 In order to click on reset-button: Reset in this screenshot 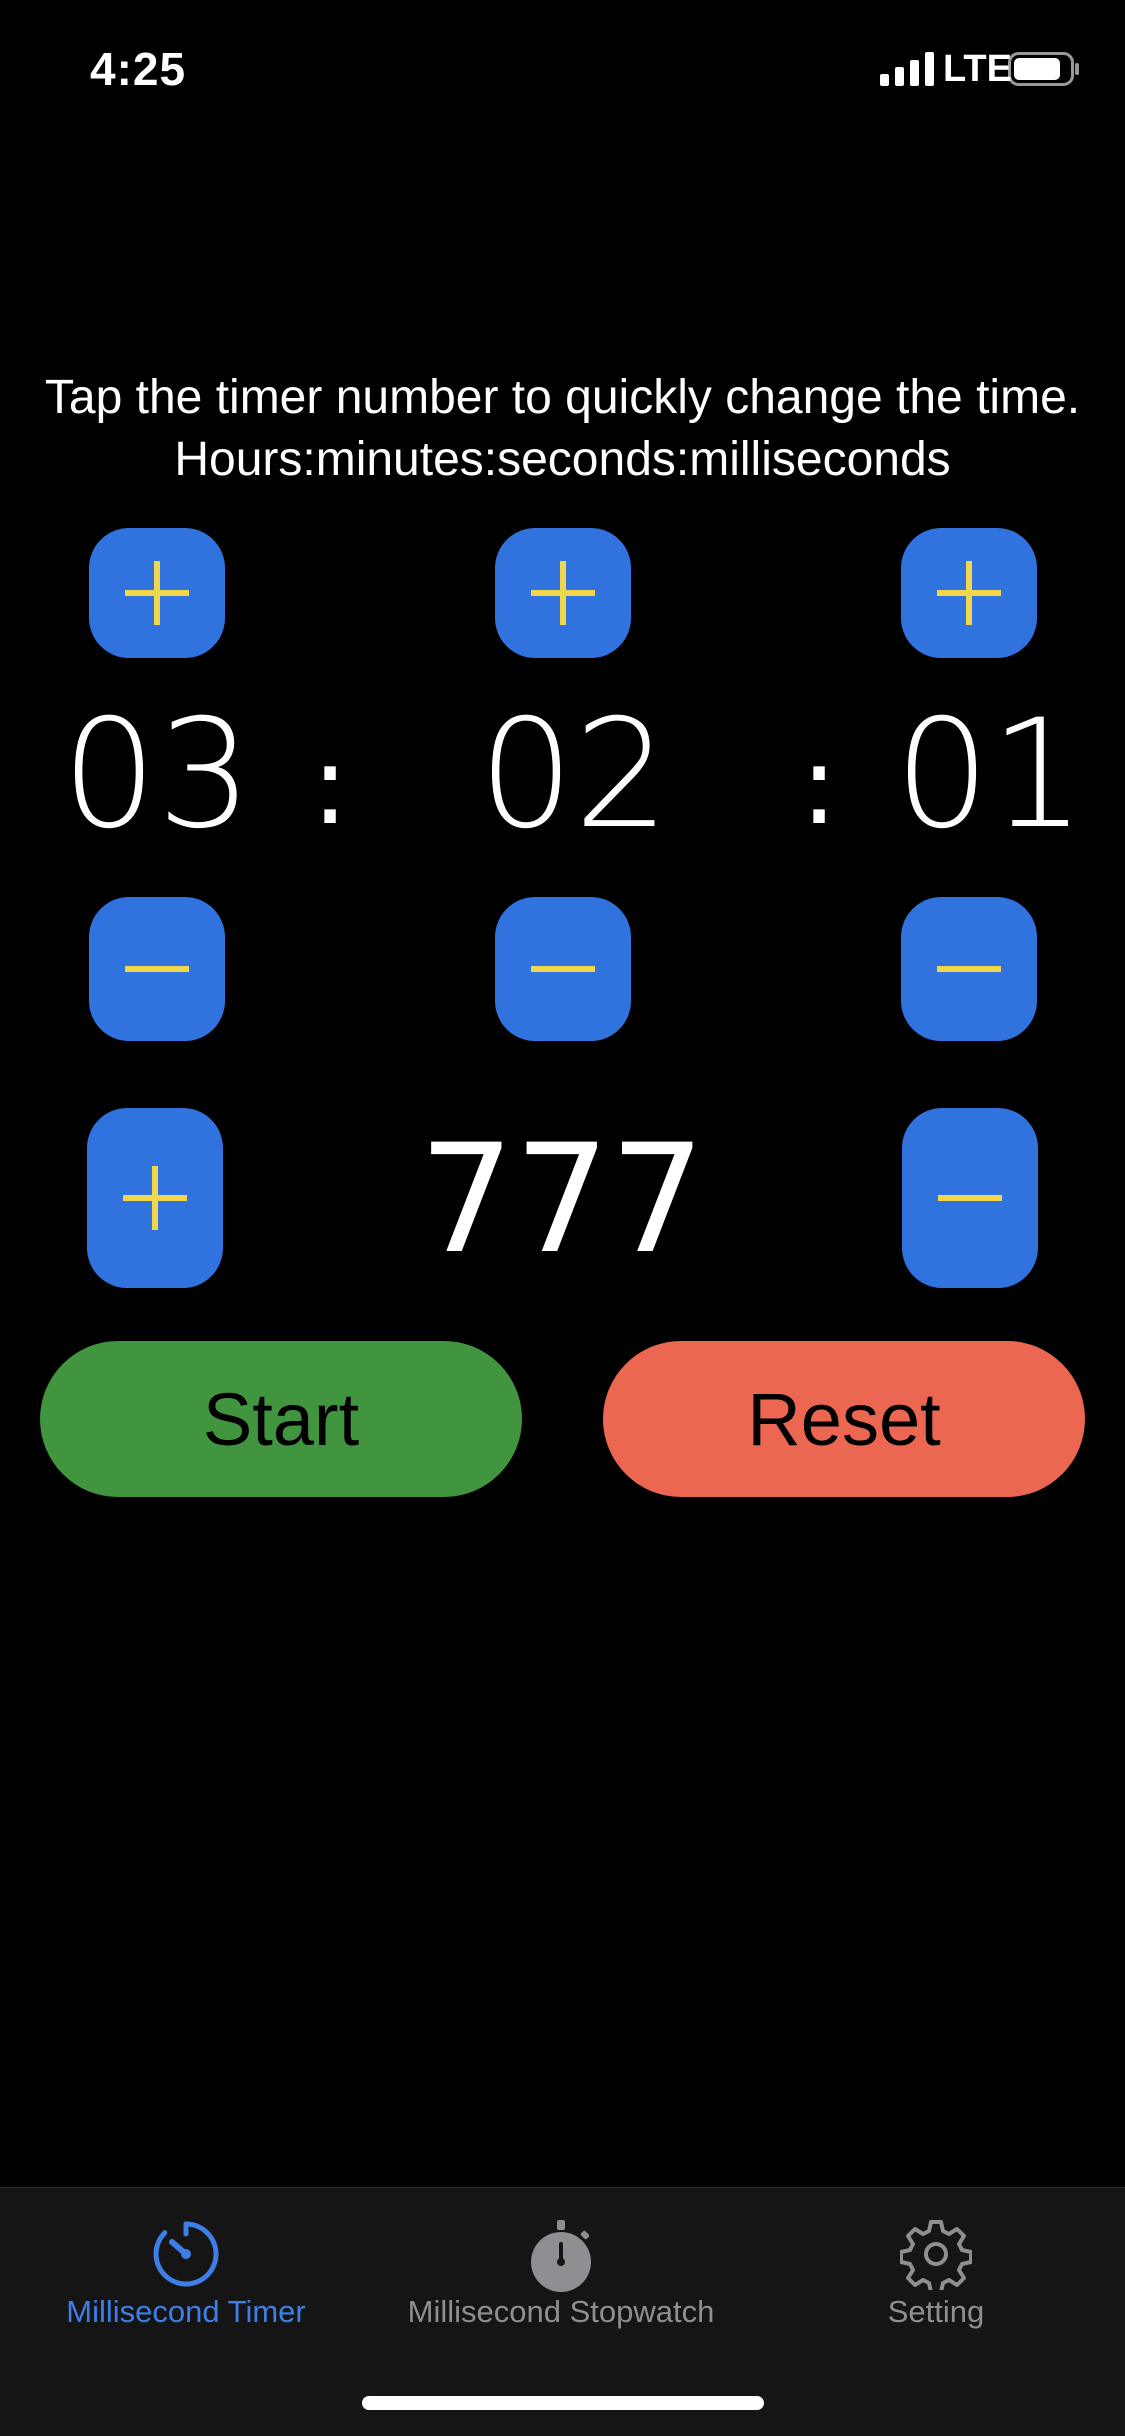, I will do `click(844, 1419)`.